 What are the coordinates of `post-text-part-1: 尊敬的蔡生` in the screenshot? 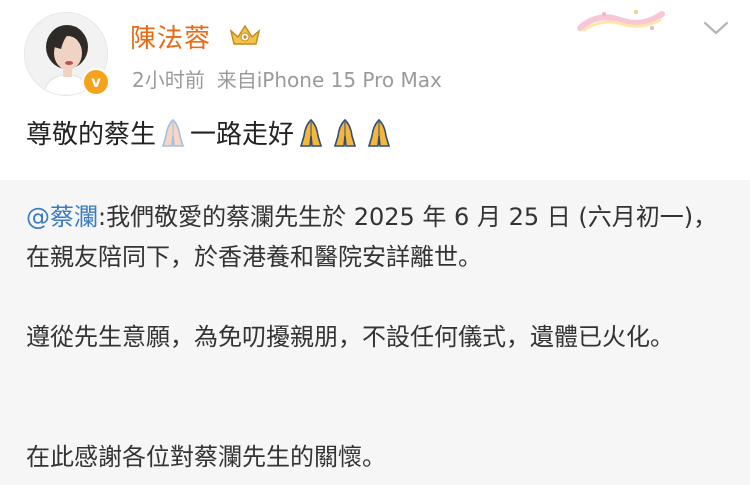 It's located at (91, 135).